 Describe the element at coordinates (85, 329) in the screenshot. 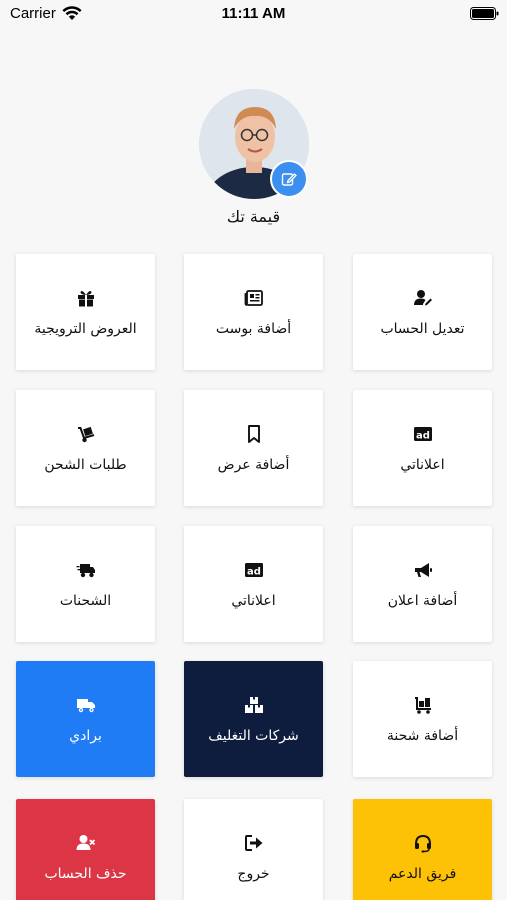

I see `menu-label: العروض الترويجية` at that location.